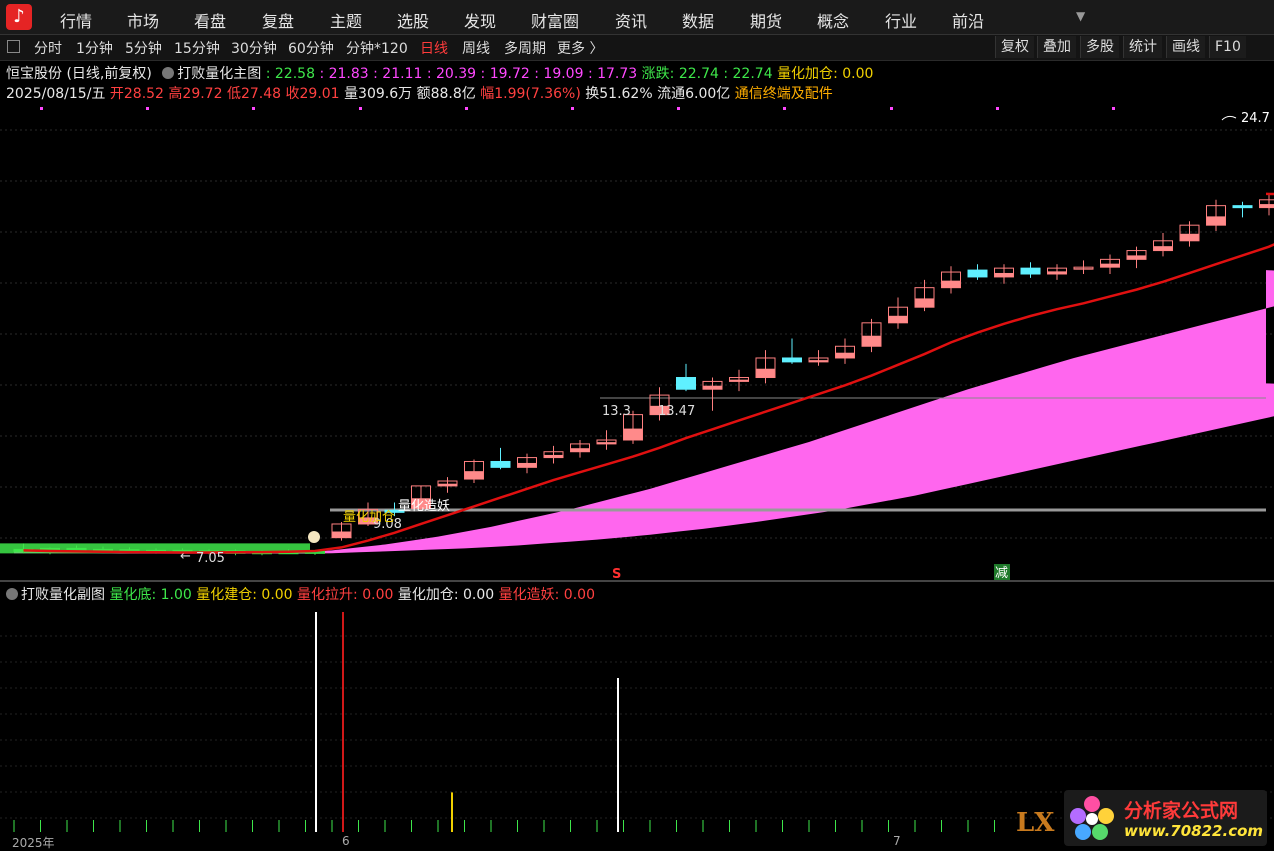 This screenshot has height=851, width=1274. What do you see at coordinates (616, 574) in the screenshot?
I see `signal-s-marker: S` at bounding box center [616, 574].